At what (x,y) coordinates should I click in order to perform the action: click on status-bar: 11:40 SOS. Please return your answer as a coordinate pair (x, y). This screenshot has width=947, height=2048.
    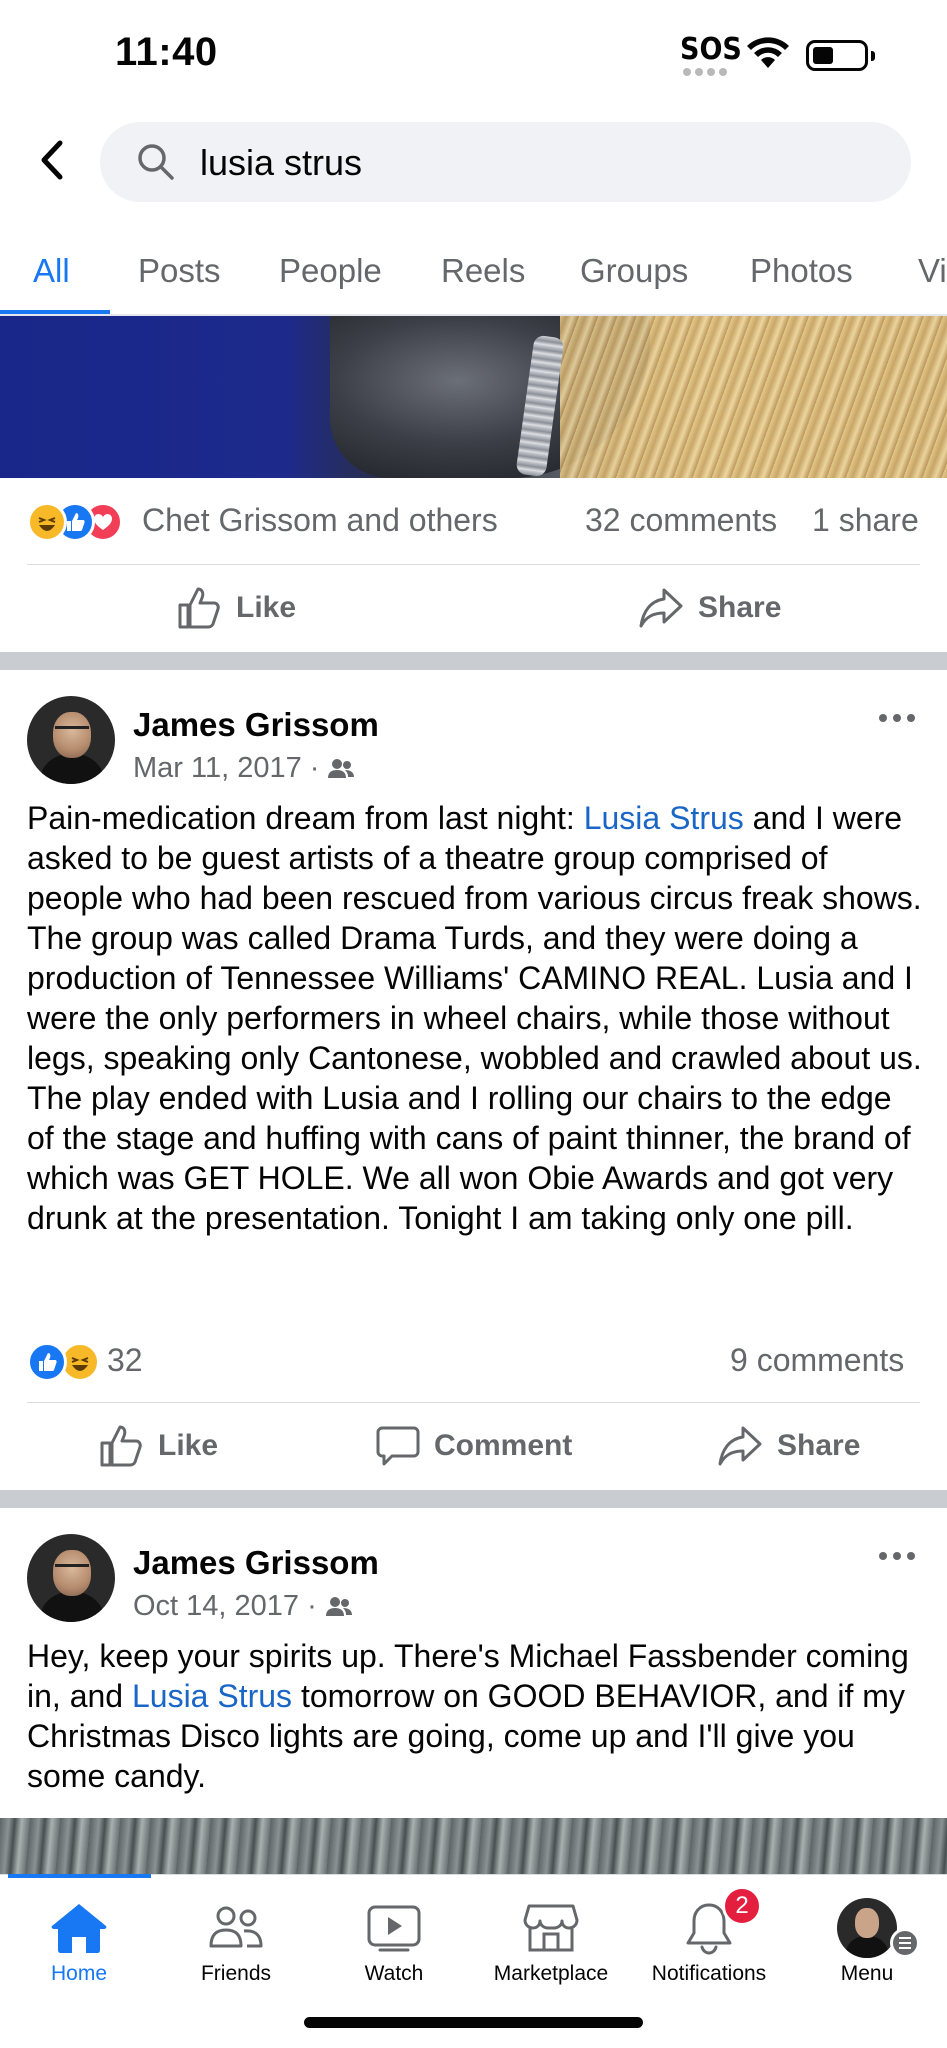
    Looking at the image, I should click on (473, 55).